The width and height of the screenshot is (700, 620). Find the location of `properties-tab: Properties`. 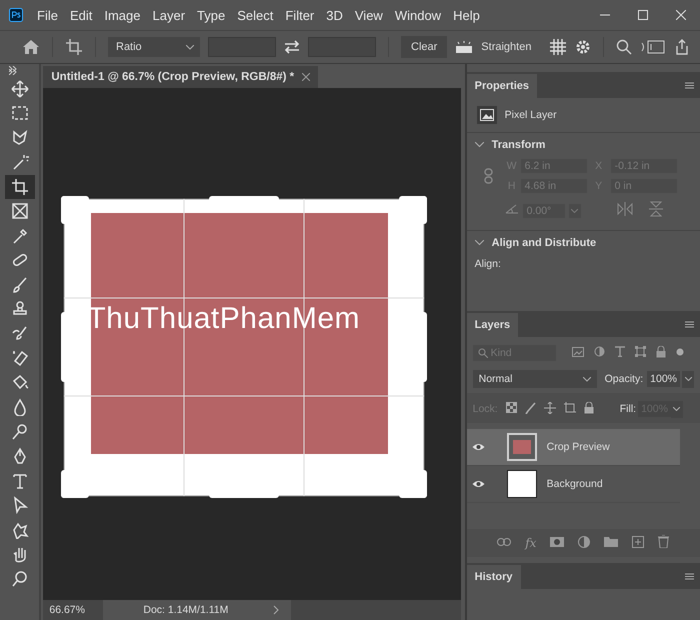

properties-tab: Properties is located at coordinates (502, 86).